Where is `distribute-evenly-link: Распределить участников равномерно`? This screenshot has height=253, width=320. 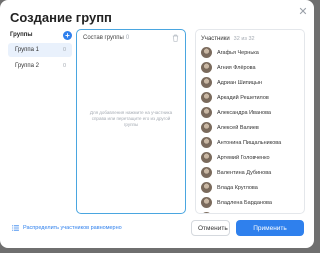 distribute-evenly-link: Распределить участников равномерно is located at coordinates (67, 228).